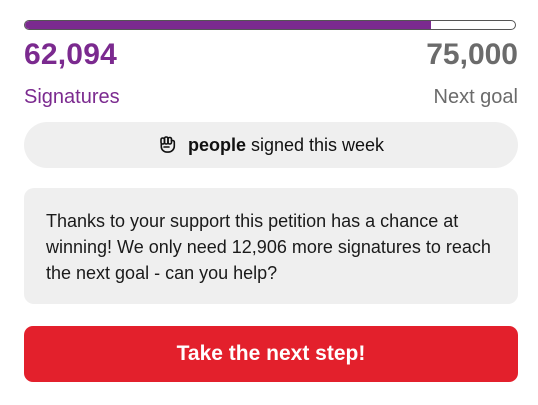  Describe the element at coordinates (228, 25) in the screenshot. I see `progress-bar-fill` at that location.